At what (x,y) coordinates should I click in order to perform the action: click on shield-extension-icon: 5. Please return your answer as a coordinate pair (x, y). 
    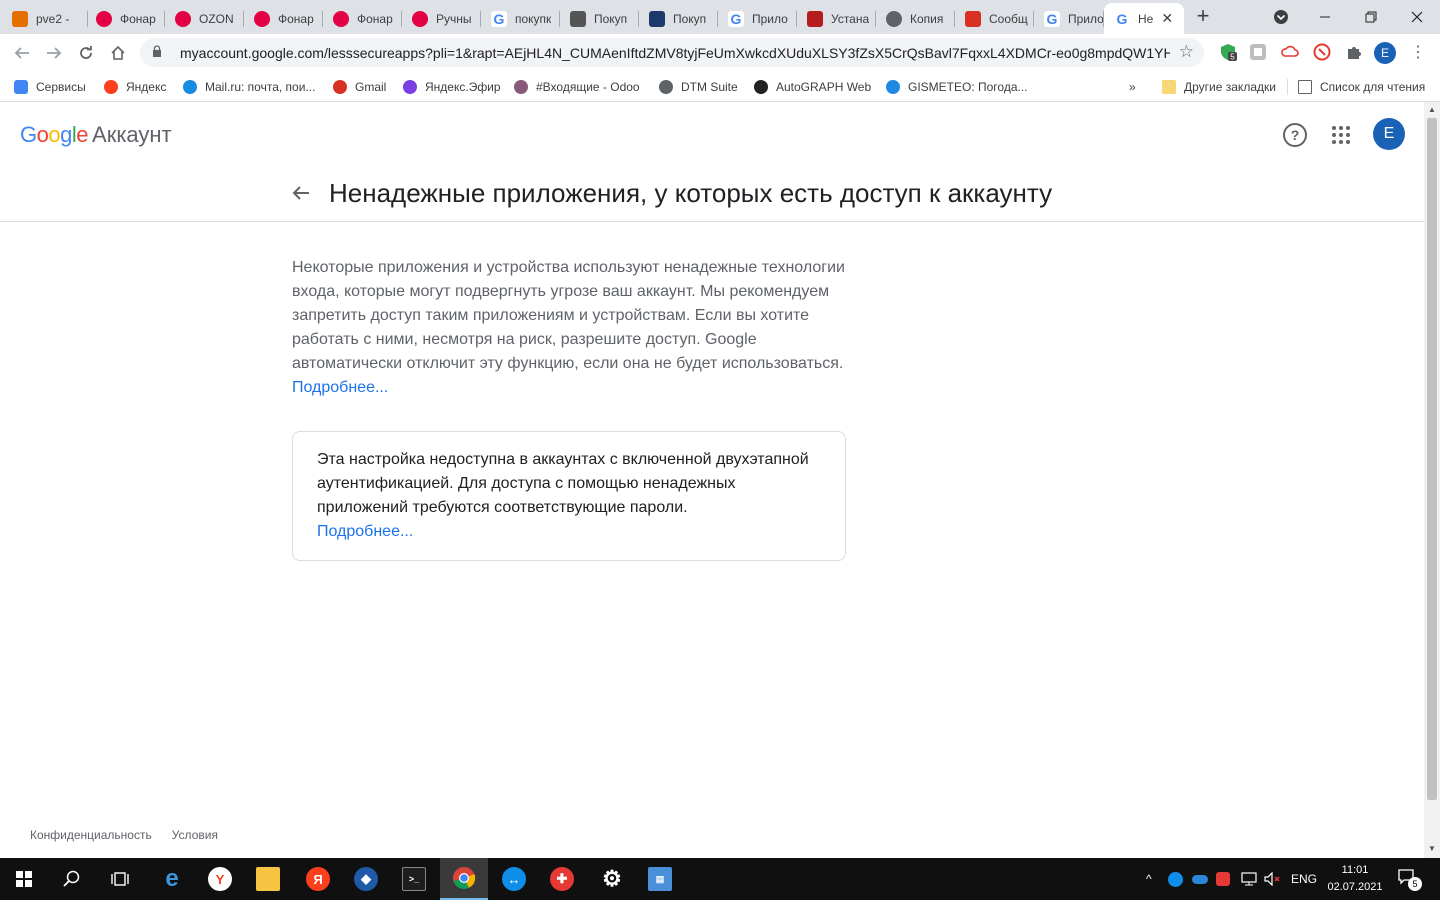
    Looking at the image, I should click on (1228, 52).